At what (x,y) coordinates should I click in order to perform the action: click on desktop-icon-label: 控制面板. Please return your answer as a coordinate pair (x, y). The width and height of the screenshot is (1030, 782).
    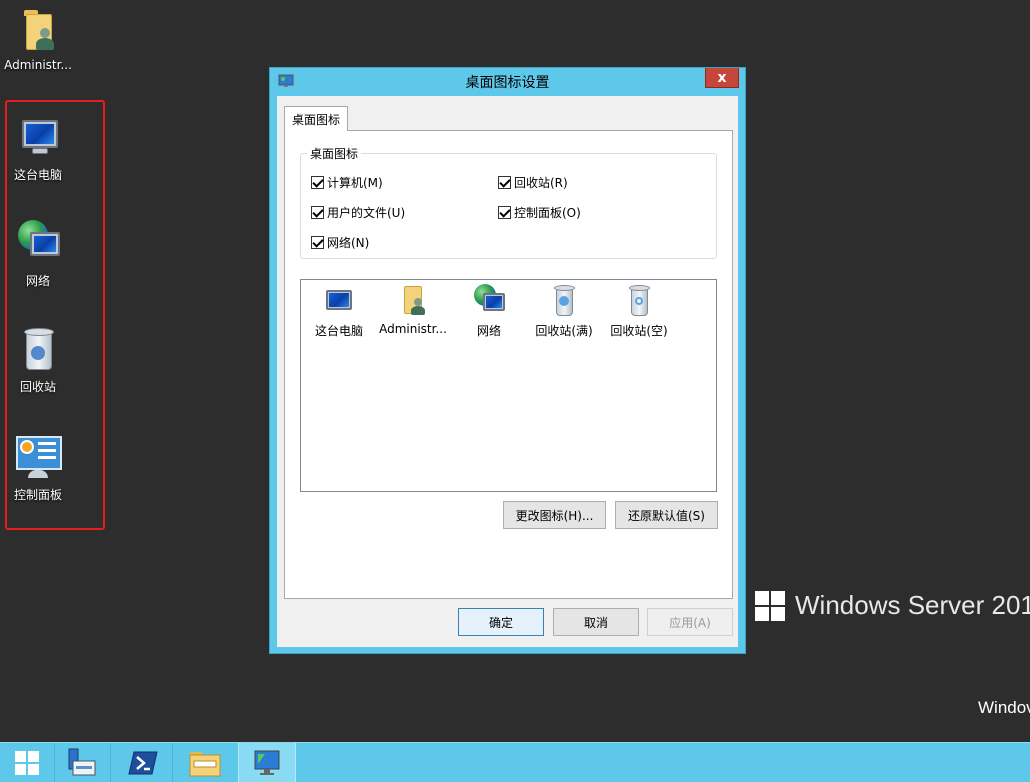
    Looking at the image, I should click on (37, 495).